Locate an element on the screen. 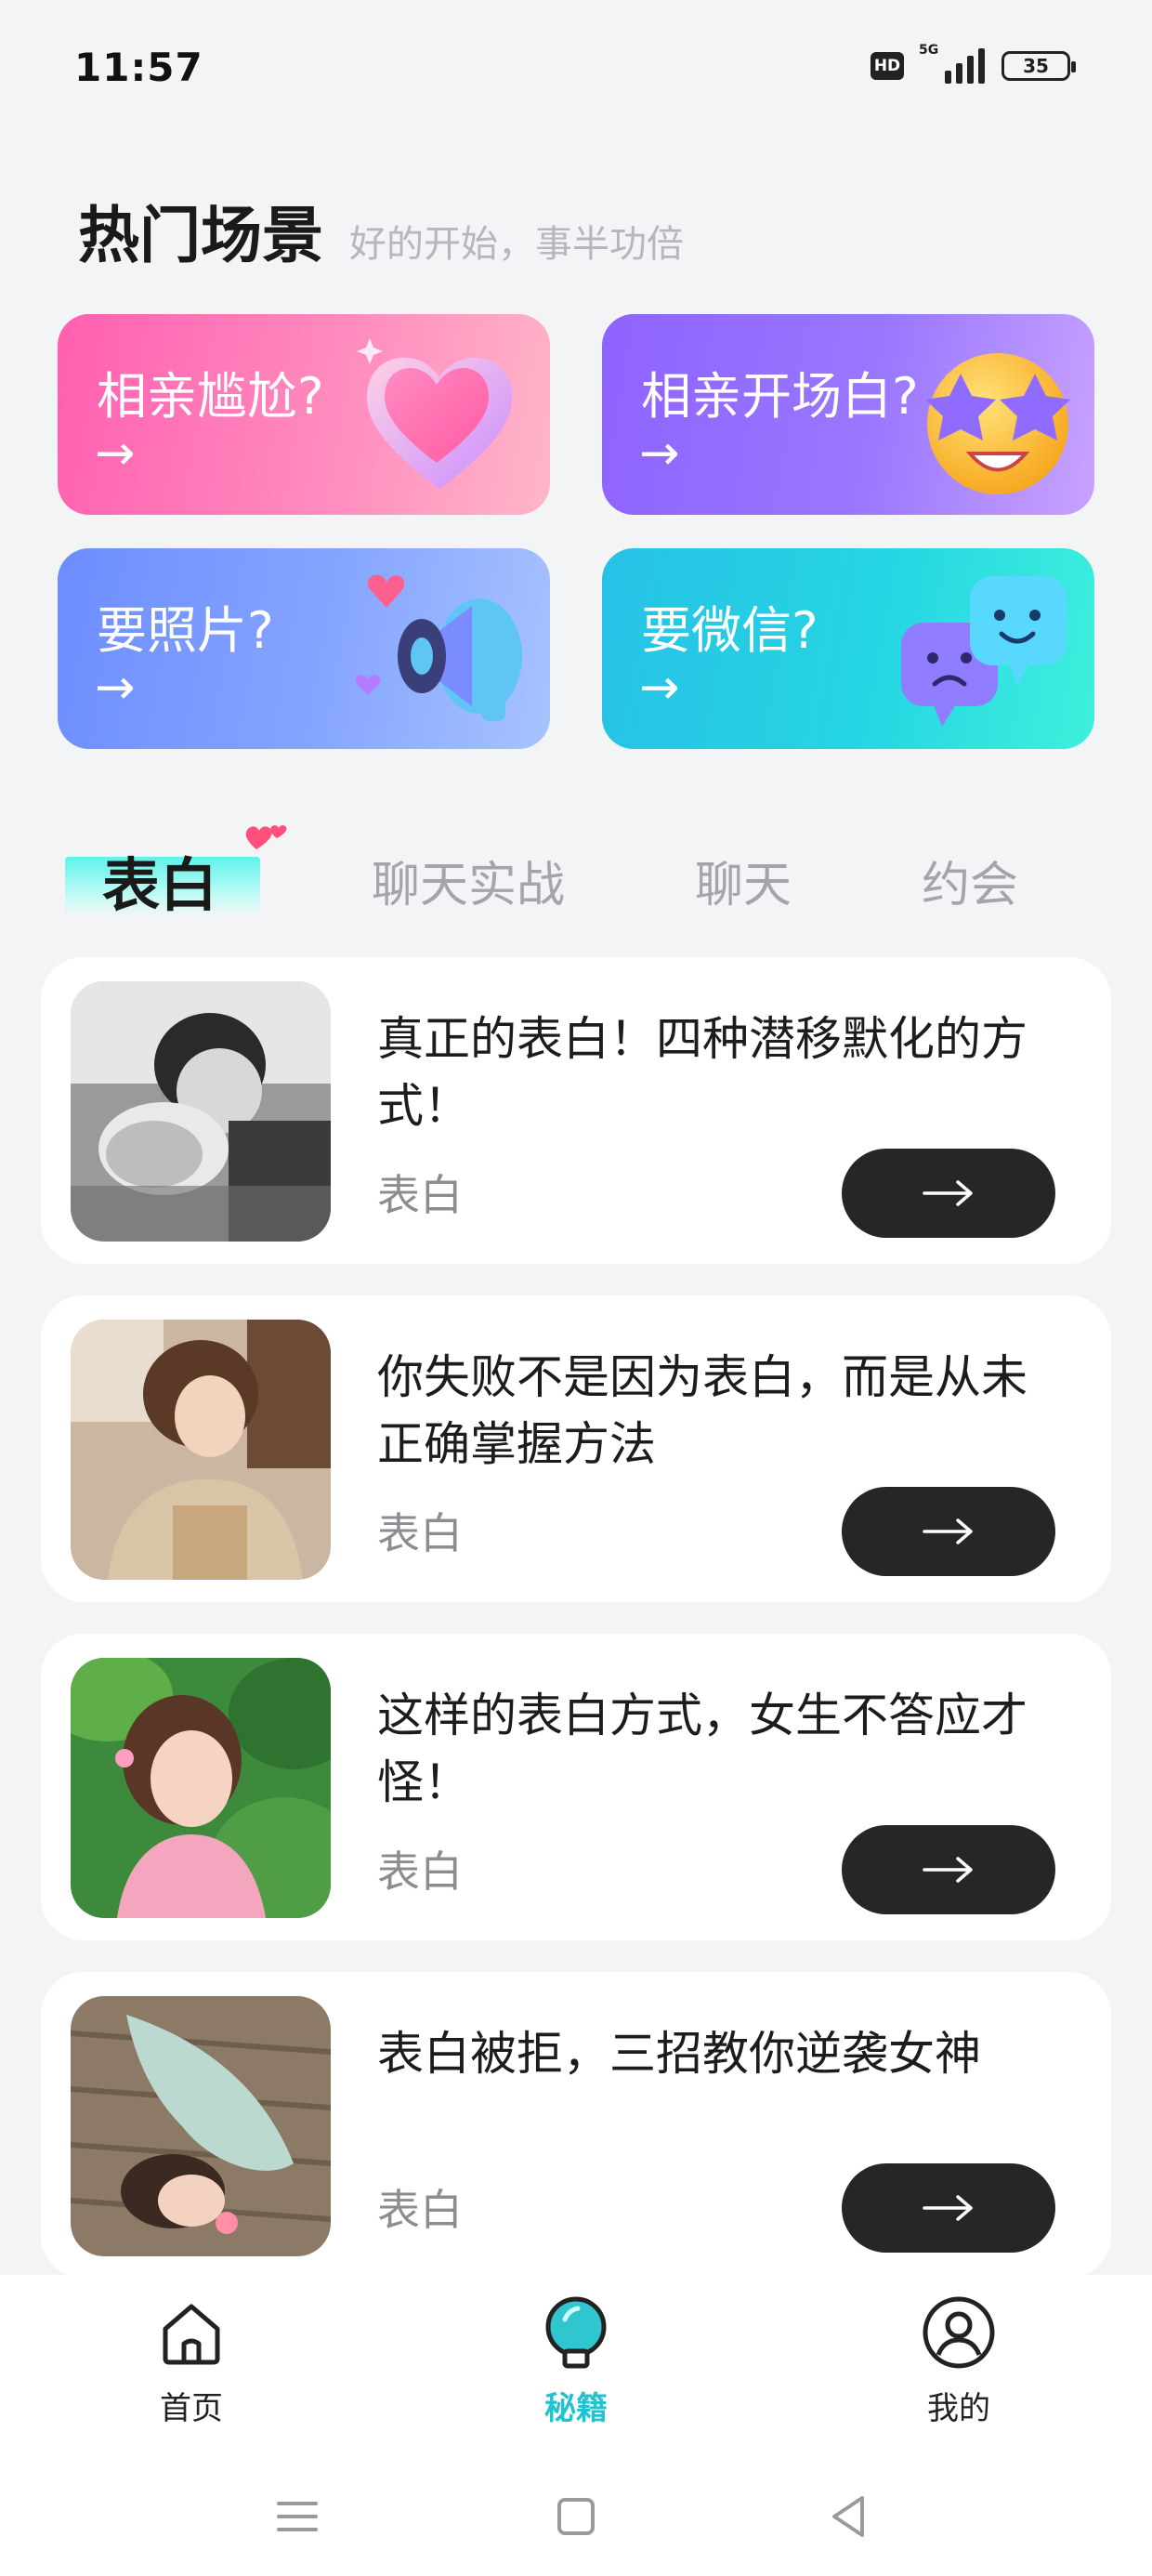 The image size is (1152, 2576). nav-item-mine: 我的 is located at coordinates (959, 2360).